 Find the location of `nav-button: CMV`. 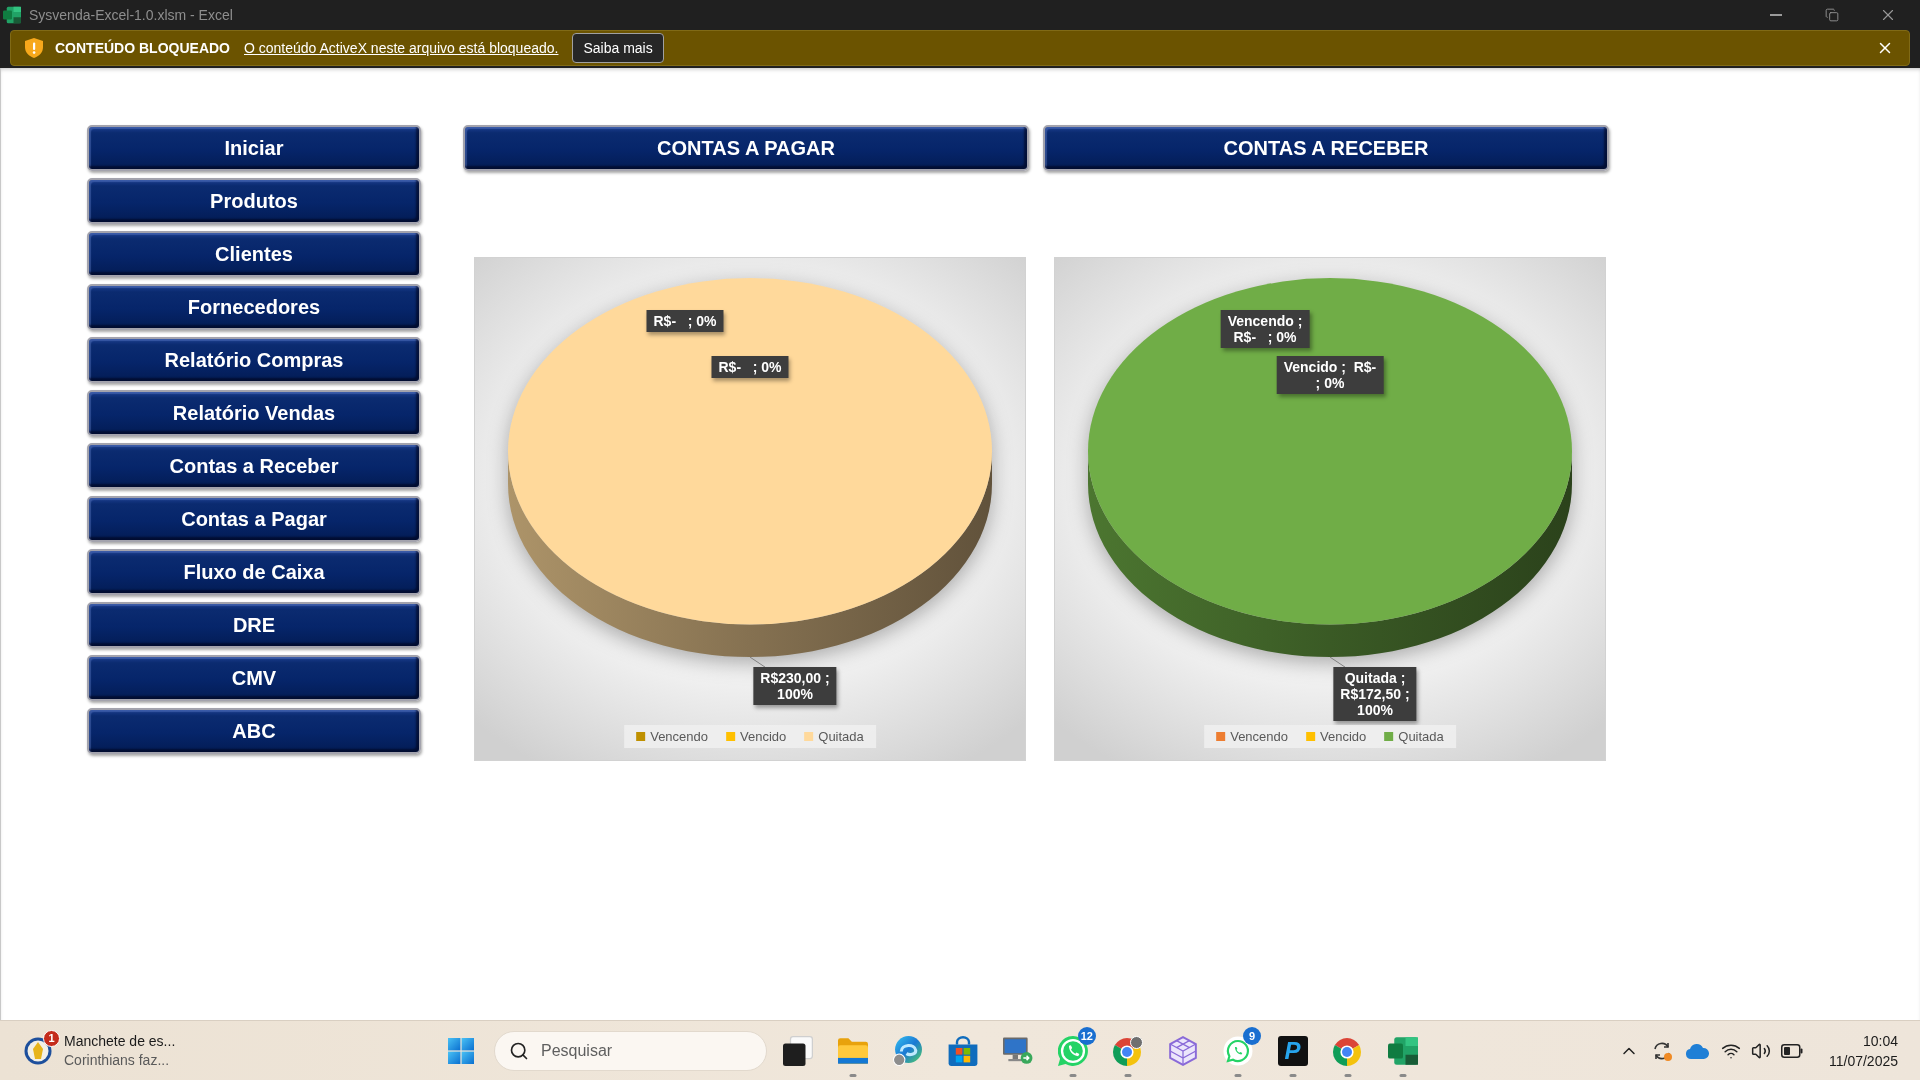

nav-button: CMV is located at coordinates (254, 678).